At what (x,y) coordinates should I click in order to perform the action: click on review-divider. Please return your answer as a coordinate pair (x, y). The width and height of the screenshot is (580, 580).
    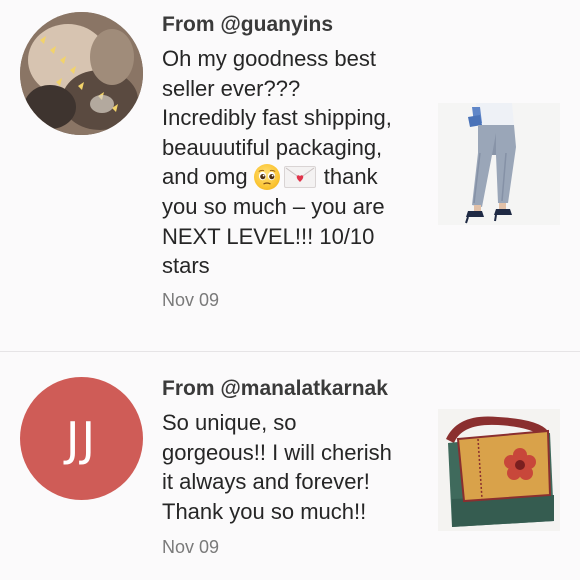
    Looking at the image, I should click on (290, 351).